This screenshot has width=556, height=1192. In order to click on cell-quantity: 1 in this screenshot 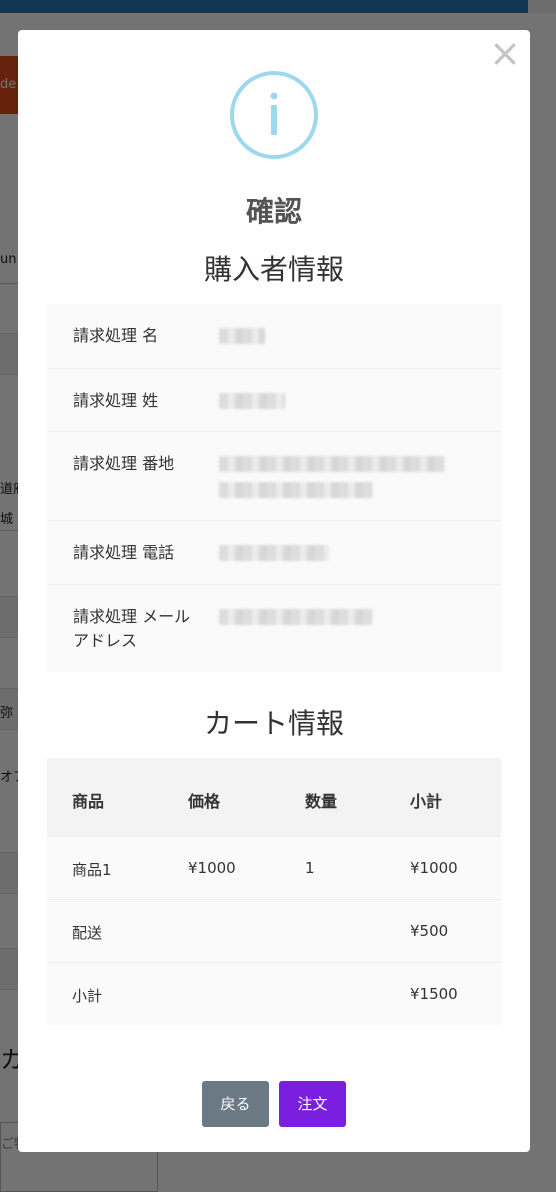, I will do `click(310, 868)`.